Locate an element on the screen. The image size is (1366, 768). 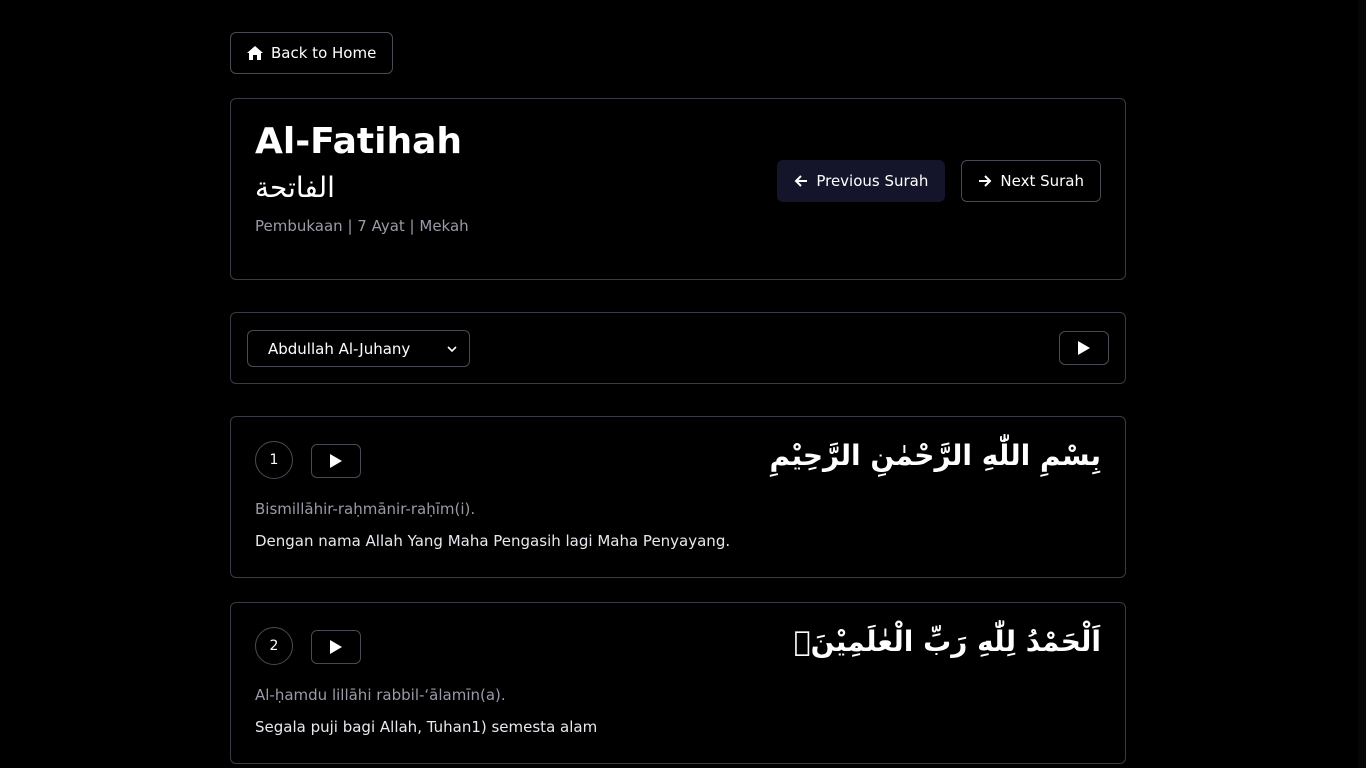
back-to-home-button: Back to Home is located at coordinates (312, 53).